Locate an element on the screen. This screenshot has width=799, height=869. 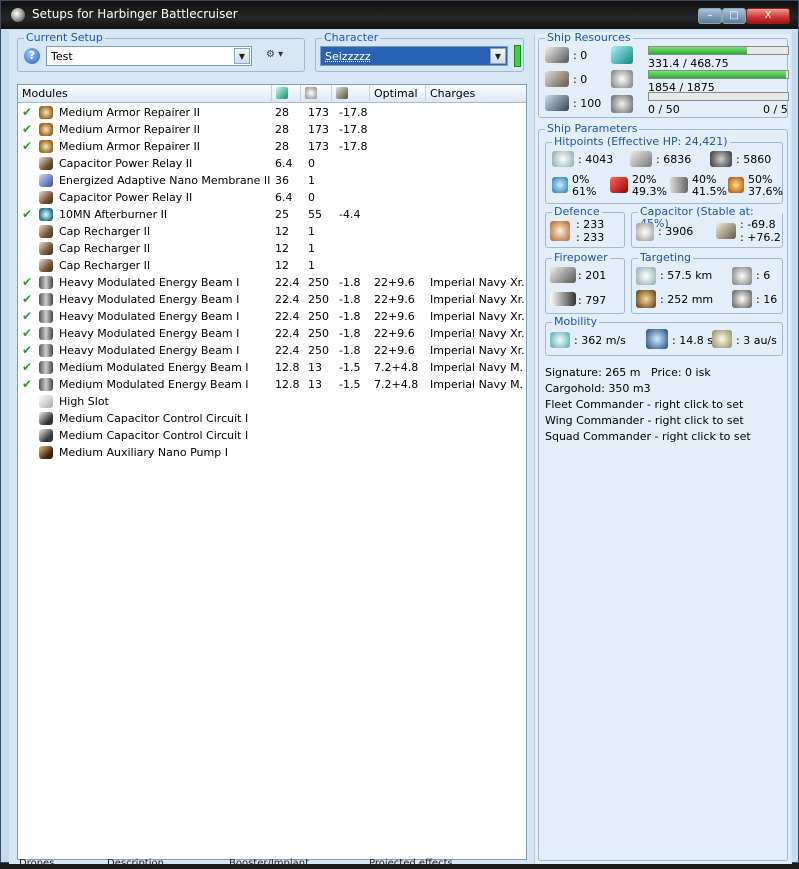
setup-select: Test ▼ is located at coordinates (149, 56).